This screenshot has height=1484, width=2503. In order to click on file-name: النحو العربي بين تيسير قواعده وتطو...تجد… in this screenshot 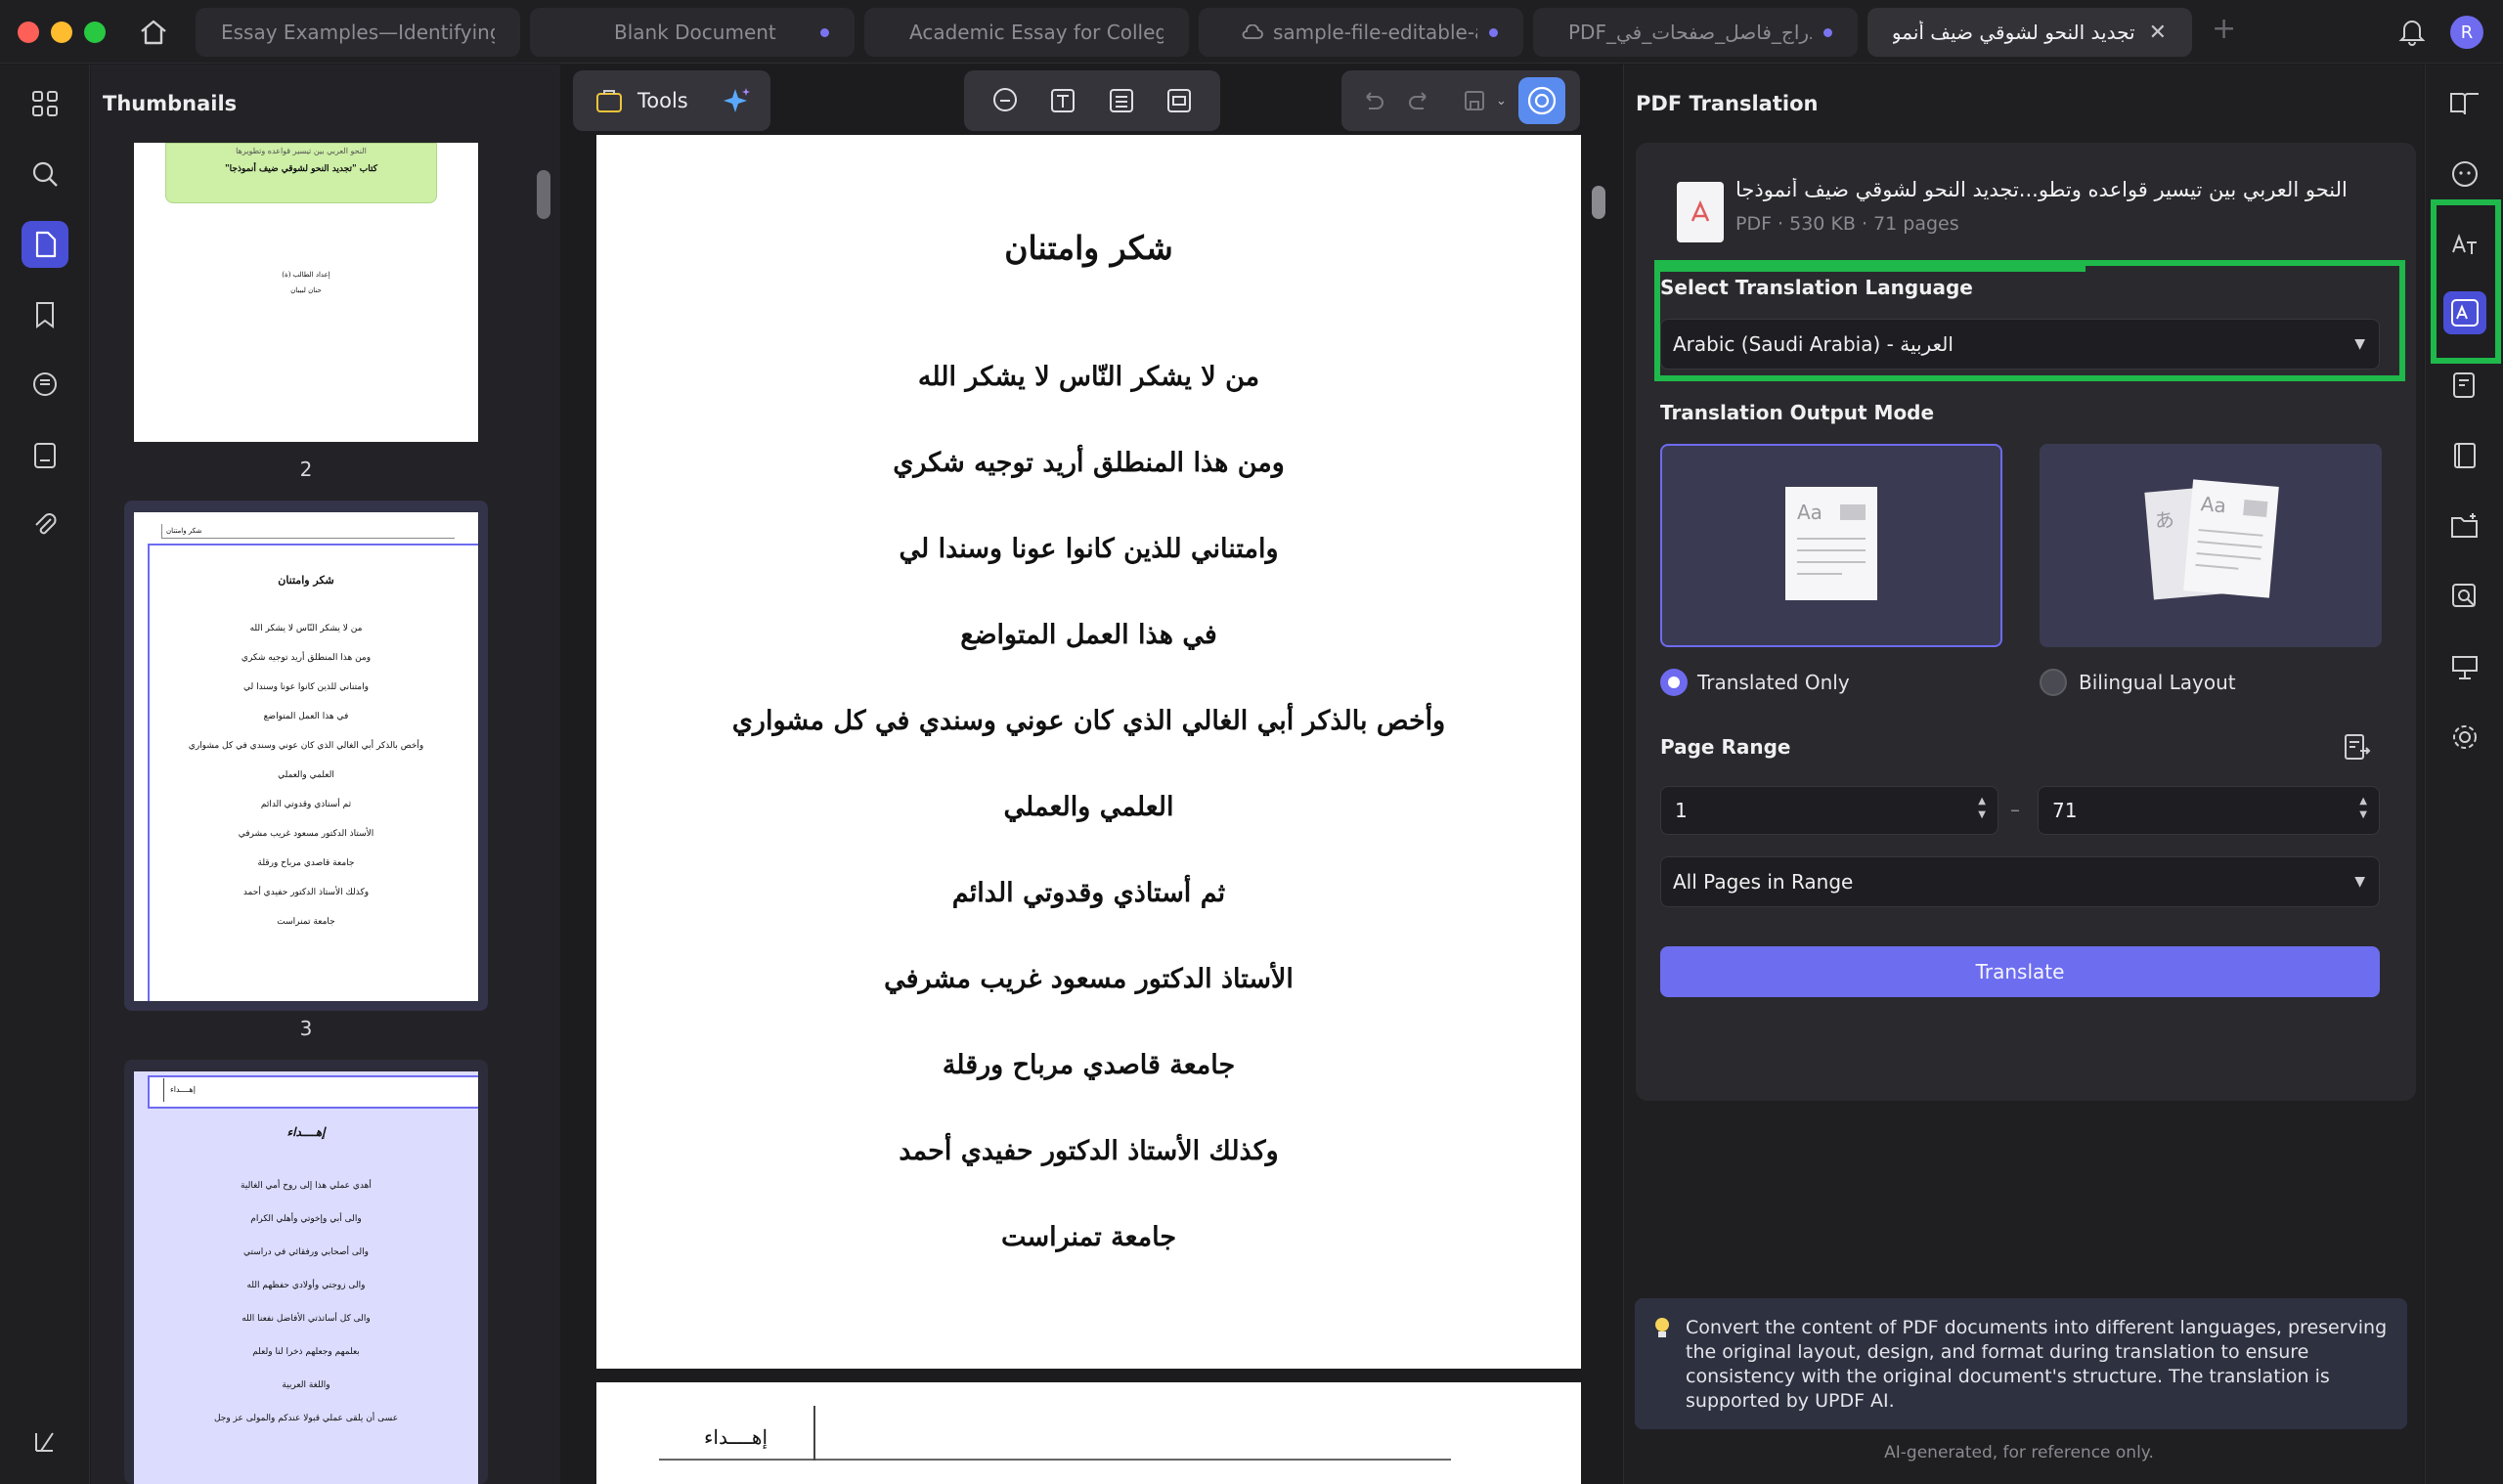, I will do `click(2041, 189)`.